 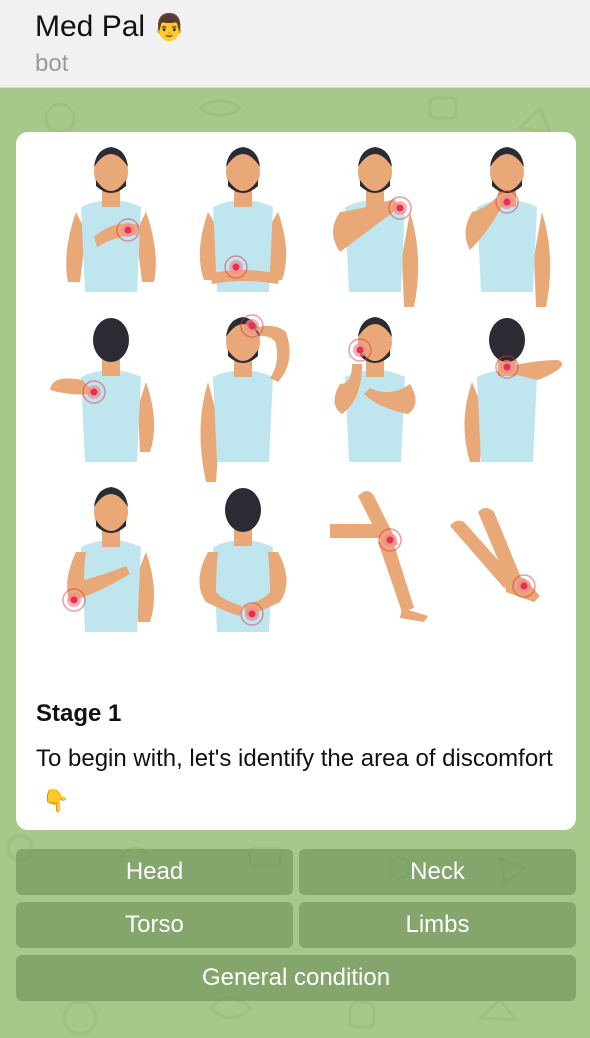 I want to click on figure-upper-back-pain, so click(x=102, y=390).